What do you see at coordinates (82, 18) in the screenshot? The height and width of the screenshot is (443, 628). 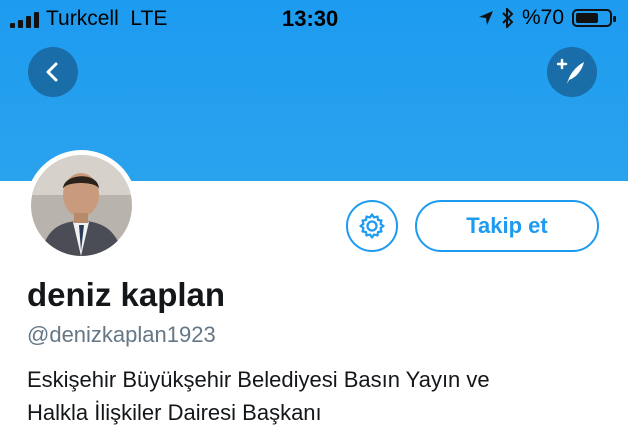 I see `carrier-name: Turkcell` at bounding box center [82, 18].